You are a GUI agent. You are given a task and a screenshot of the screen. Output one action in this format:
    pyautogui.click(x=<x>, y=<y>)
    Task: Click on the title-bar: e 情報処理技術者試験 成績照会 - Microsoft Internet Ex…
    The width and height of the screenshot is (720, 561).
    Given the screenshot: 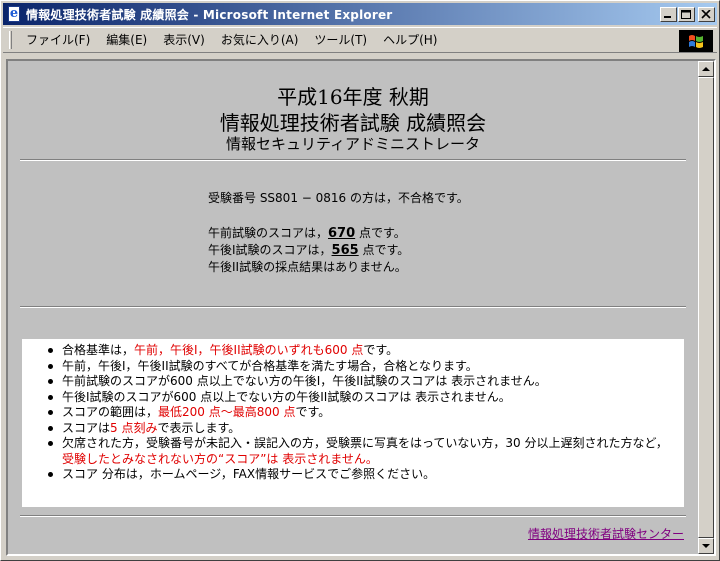 What is the action you would take?
    pyautogui.click(x=360, y=14)
    